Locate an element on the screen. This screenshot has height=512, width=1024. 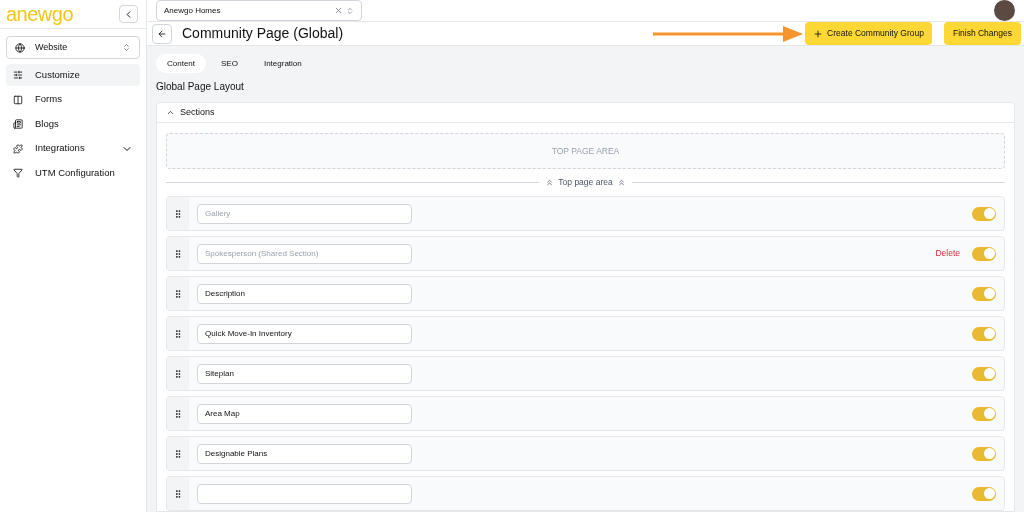
back-arrow-icon is located at coordinates (162, 33).